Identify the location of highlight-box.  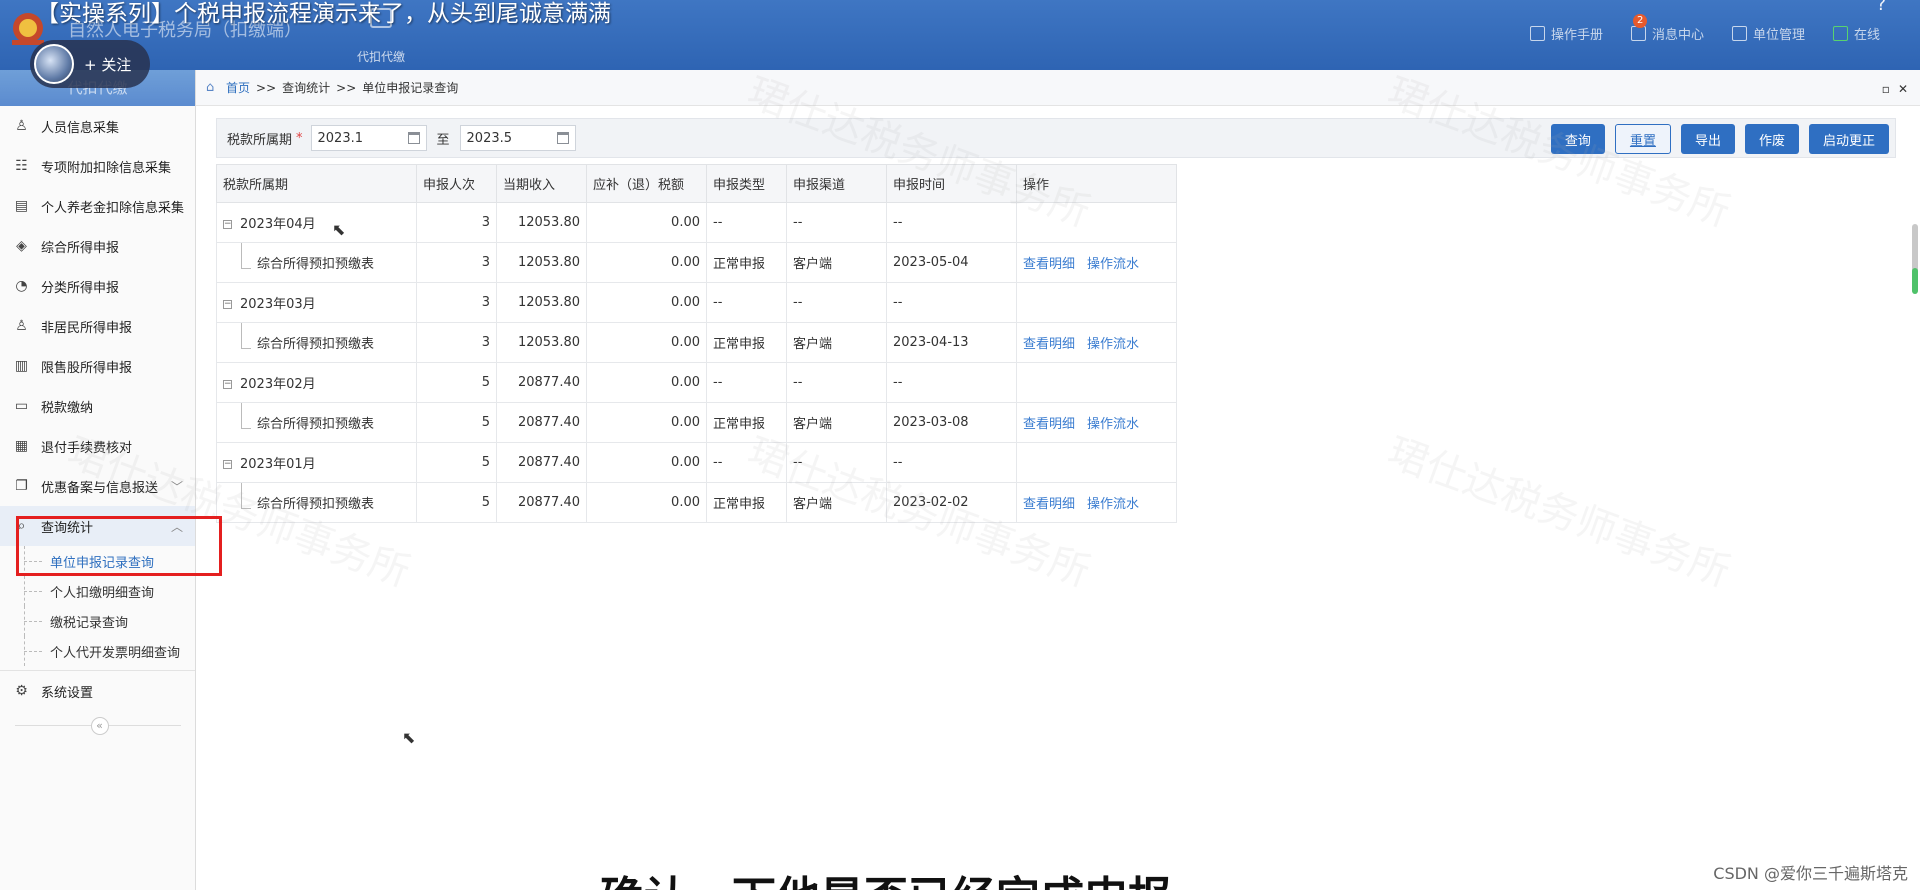
(119, 546).